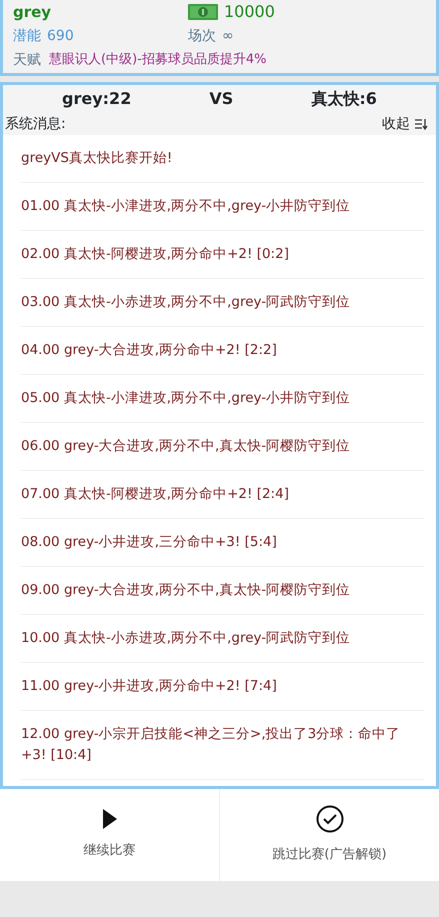  I want to click on collapse-icon, so click(421, 124).